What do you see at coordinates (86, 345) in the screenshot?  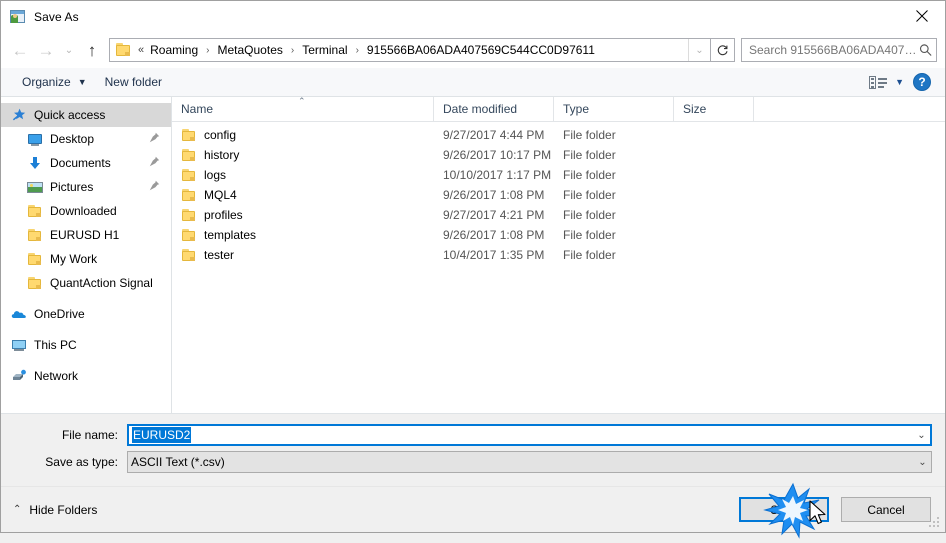 I see `sidebar-item-this-pc: This PC` at bounding box center [86, 345].